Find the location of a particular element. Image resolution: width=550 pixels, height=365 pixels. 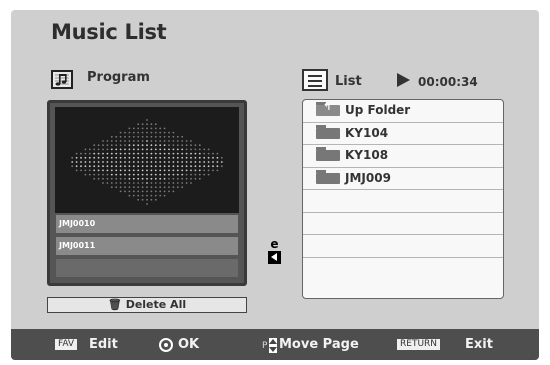

audio-visualizer is located at coordinates (147, 160).